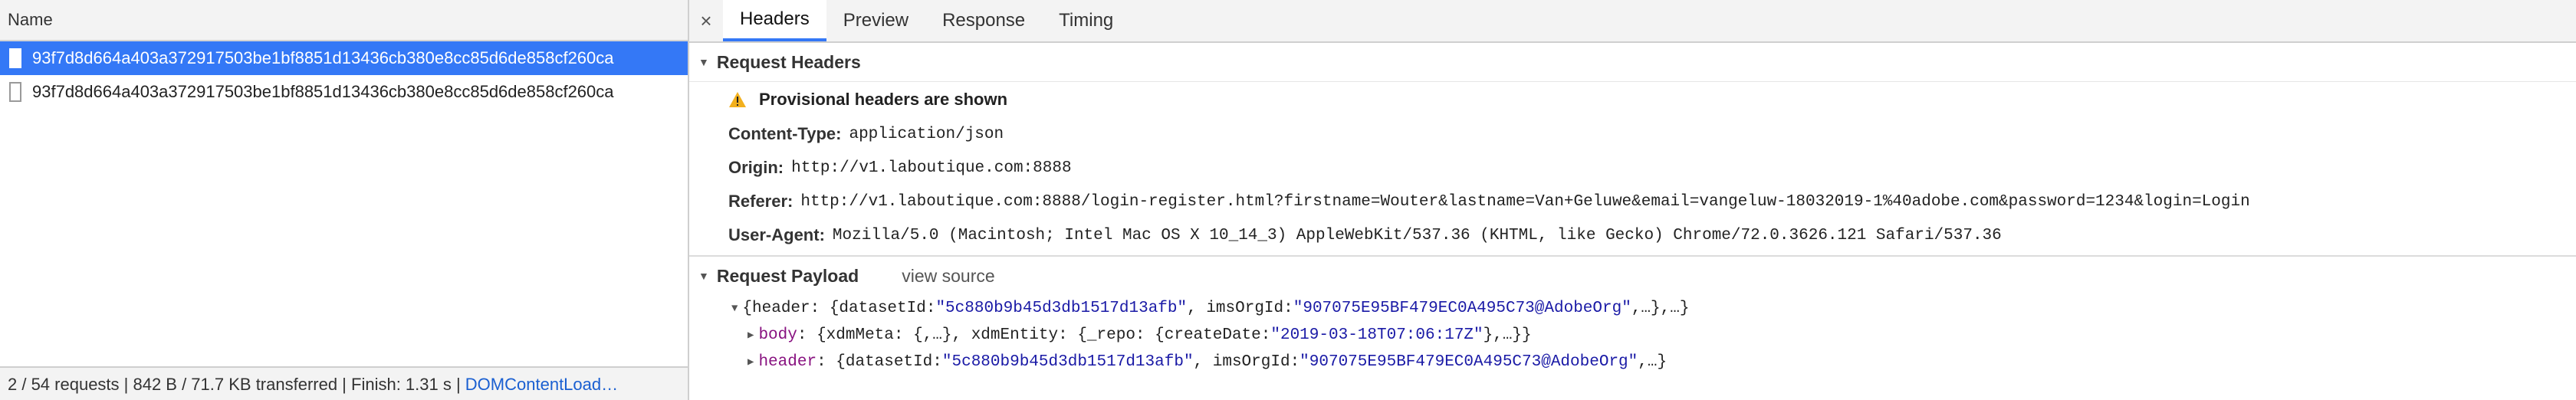  What do you see at coordinates (1086, 20) in the screenshot?
I see `tab-timing: Timing` at bounding box center [1086, 20].